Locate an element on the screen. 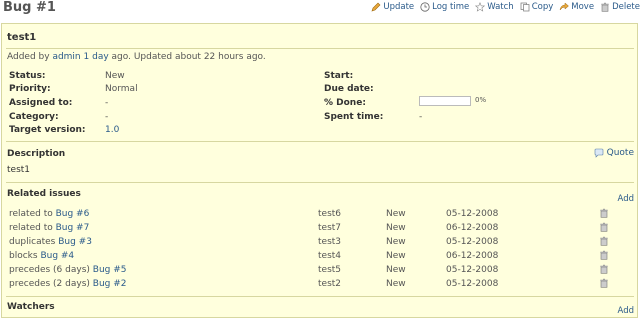  category-value: - is located at coordinates (107, 117).